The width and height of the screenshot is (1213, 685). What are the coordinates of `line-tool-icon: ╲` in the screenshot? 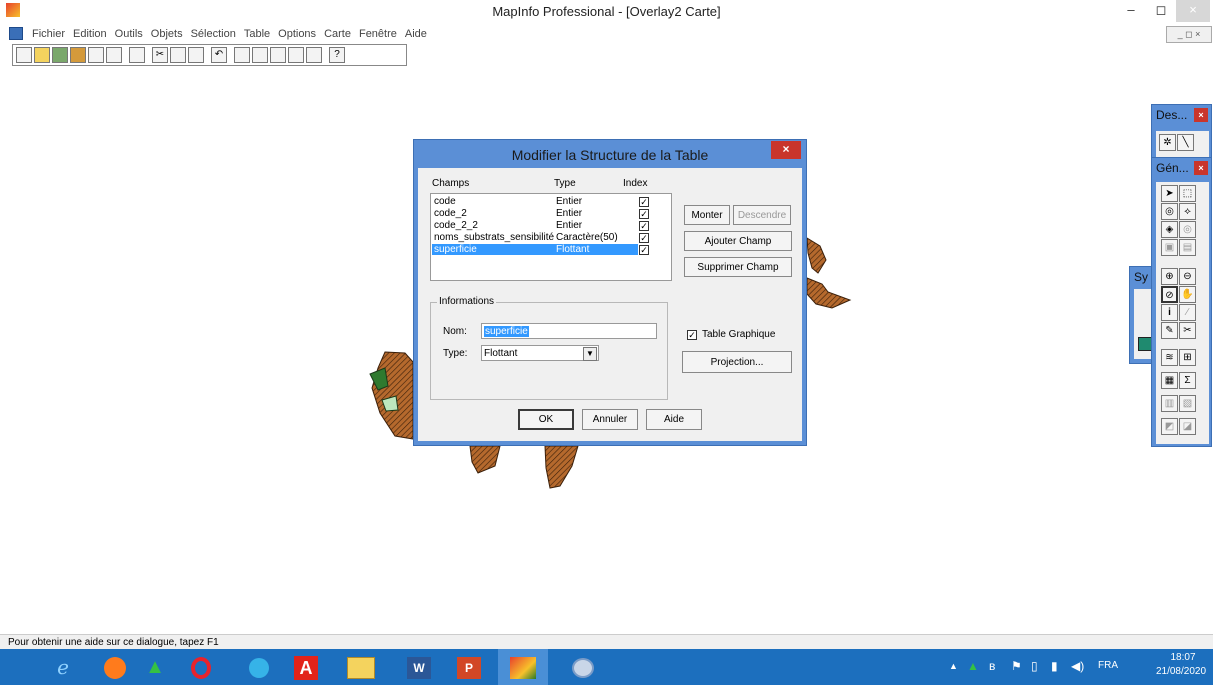 It's located at (1185, 142).